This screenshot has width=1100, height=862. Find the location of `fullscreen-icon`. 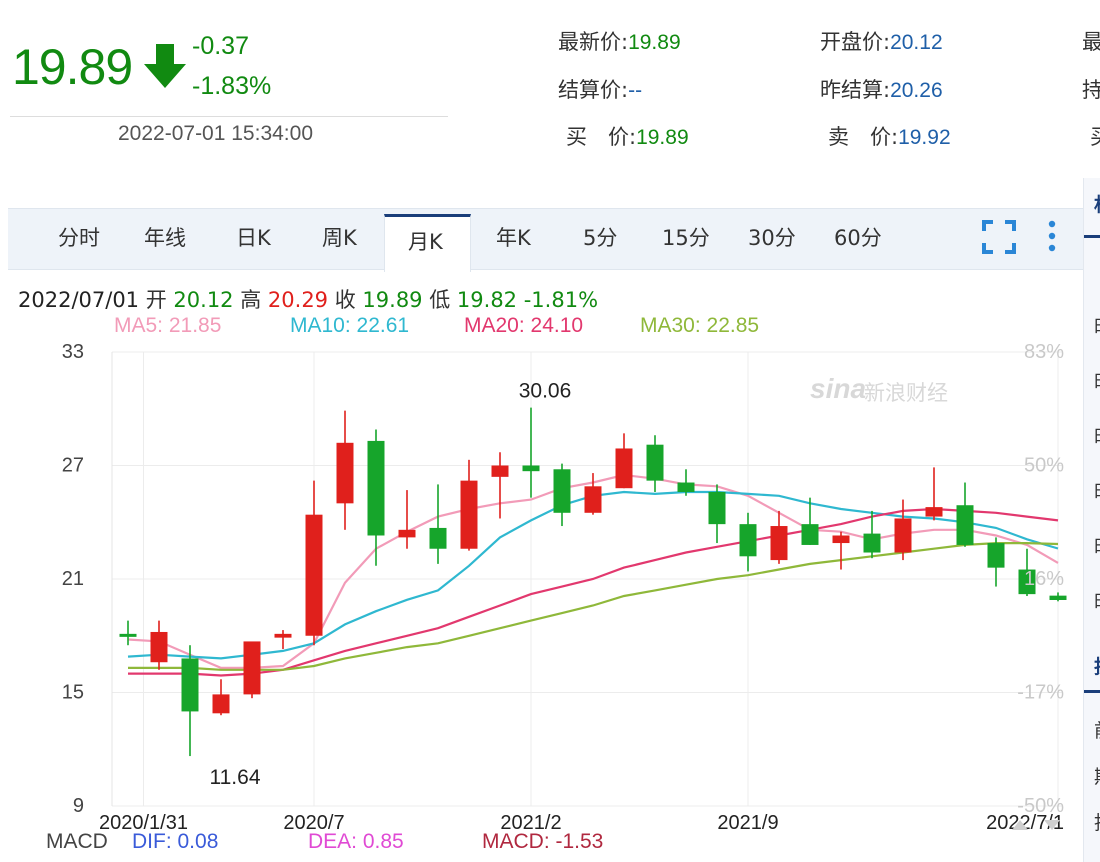

fullscreen-icon is located at coordinates (999, 237).